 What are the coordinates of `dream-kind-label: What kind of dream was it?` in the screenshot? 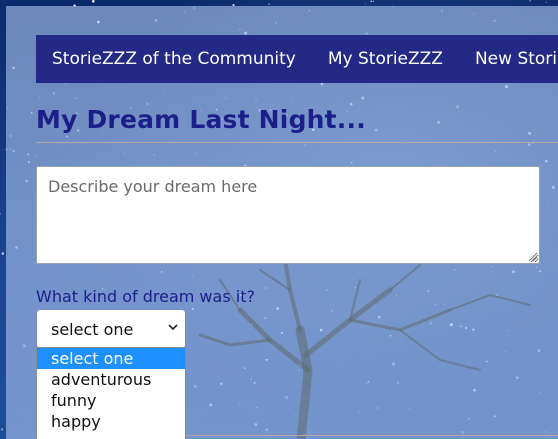 It's located at (145, 296).